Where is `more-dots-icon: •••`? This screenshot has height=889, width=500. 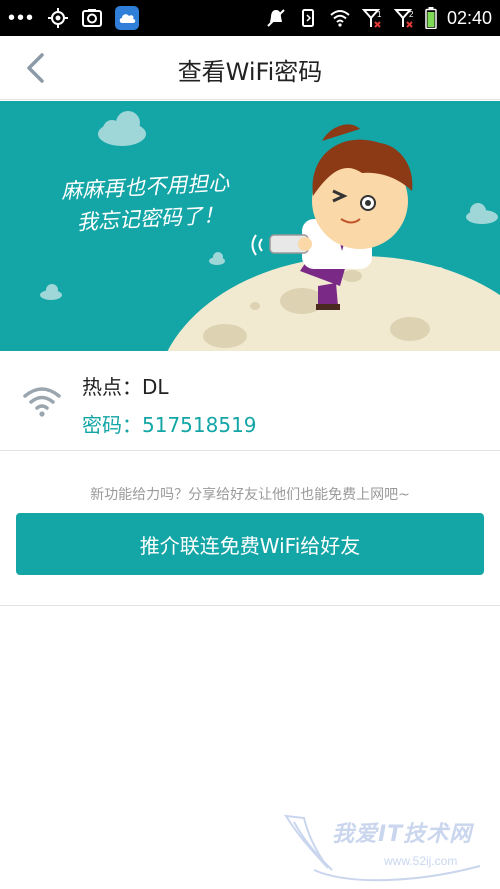 more-dots-icon: ••• is located at coordinates (22, 18).